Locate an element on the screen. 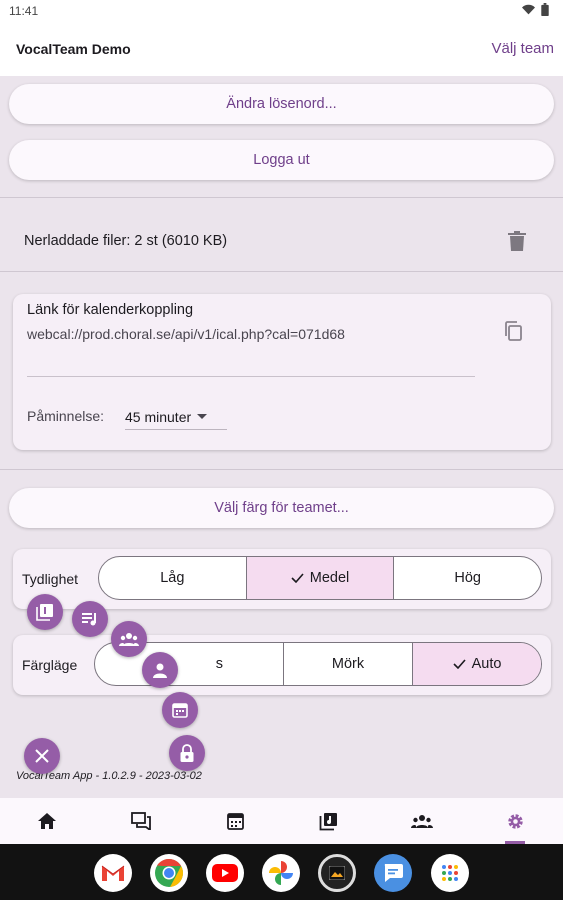 This screenshot has width=563, height=900. lock-icon is located at coordinates (187, 753).